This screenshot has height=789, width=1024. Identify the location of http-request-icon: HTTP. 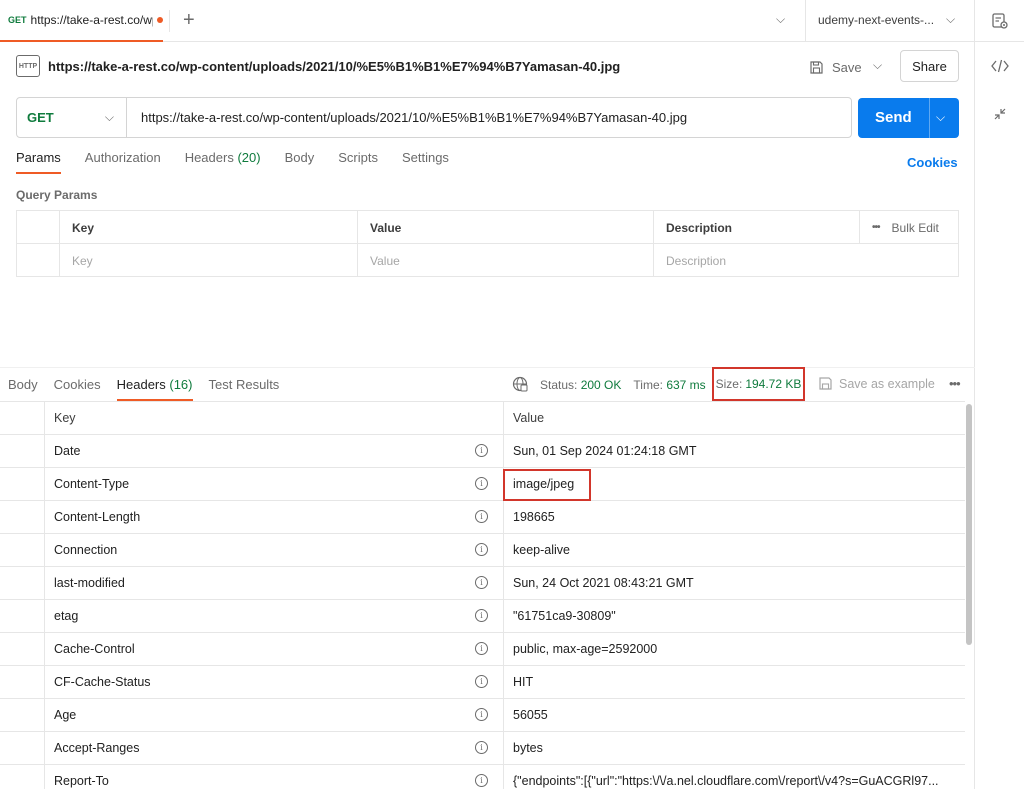
(28, 66).